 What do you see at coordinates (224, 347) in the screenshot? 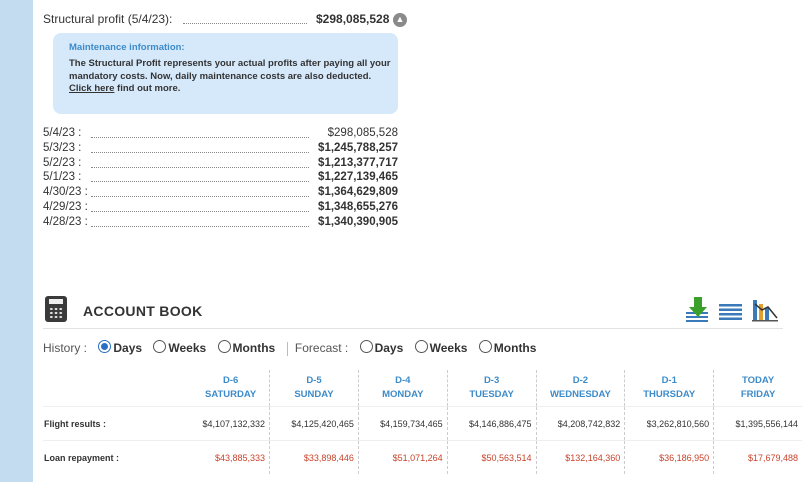
I see `history-months-radio` at bounding box center [224, 347].